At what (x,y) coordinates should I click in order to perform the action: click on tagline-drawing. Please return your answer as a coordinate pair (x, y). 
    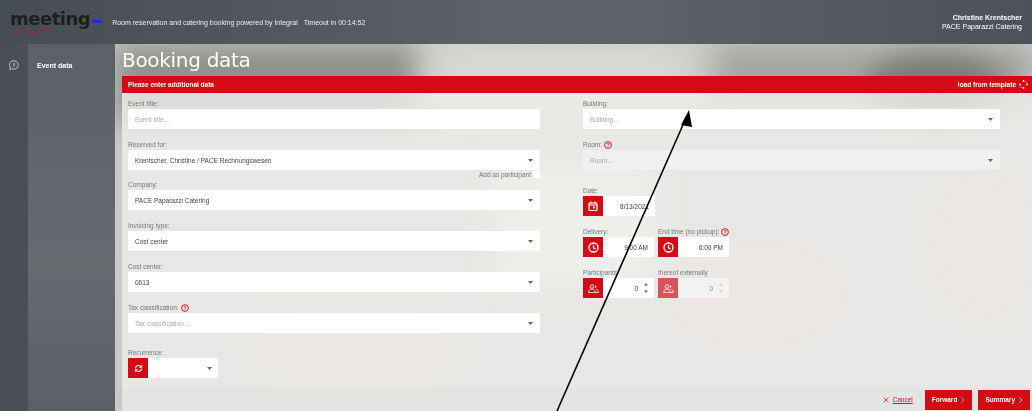
    Looking at the image, I should click on (32, 31).